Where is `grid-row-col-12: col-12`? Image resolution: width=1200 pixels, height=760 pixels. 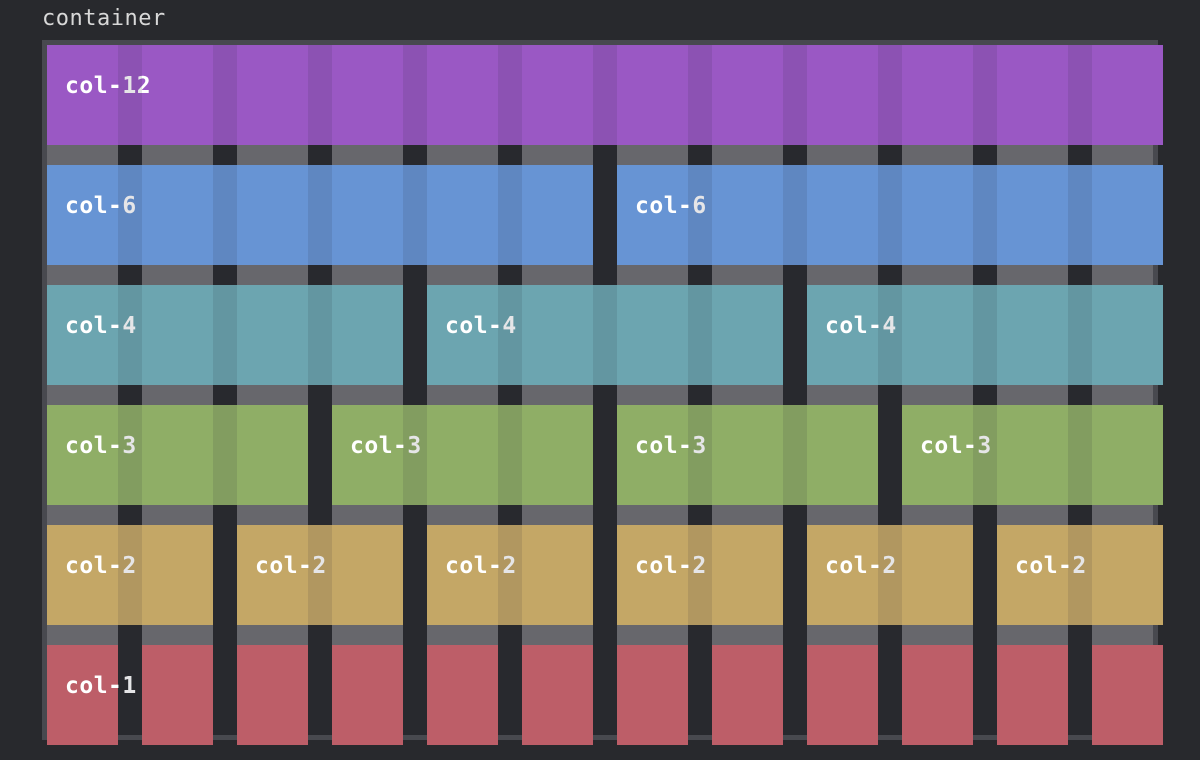
grid-row-col-12: col-12 is located at coordinates (605, 95).